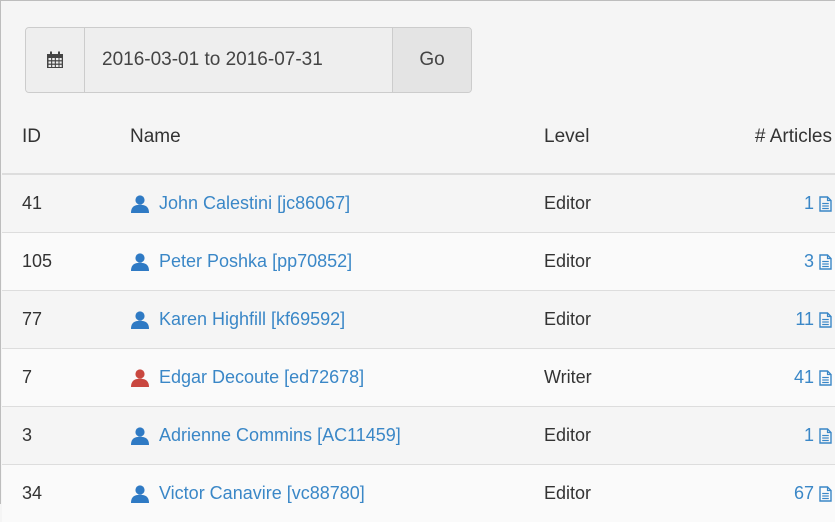 The height and width of the screenshot is (522, 835). I want to click on go-button: Go, so click(432, 60).